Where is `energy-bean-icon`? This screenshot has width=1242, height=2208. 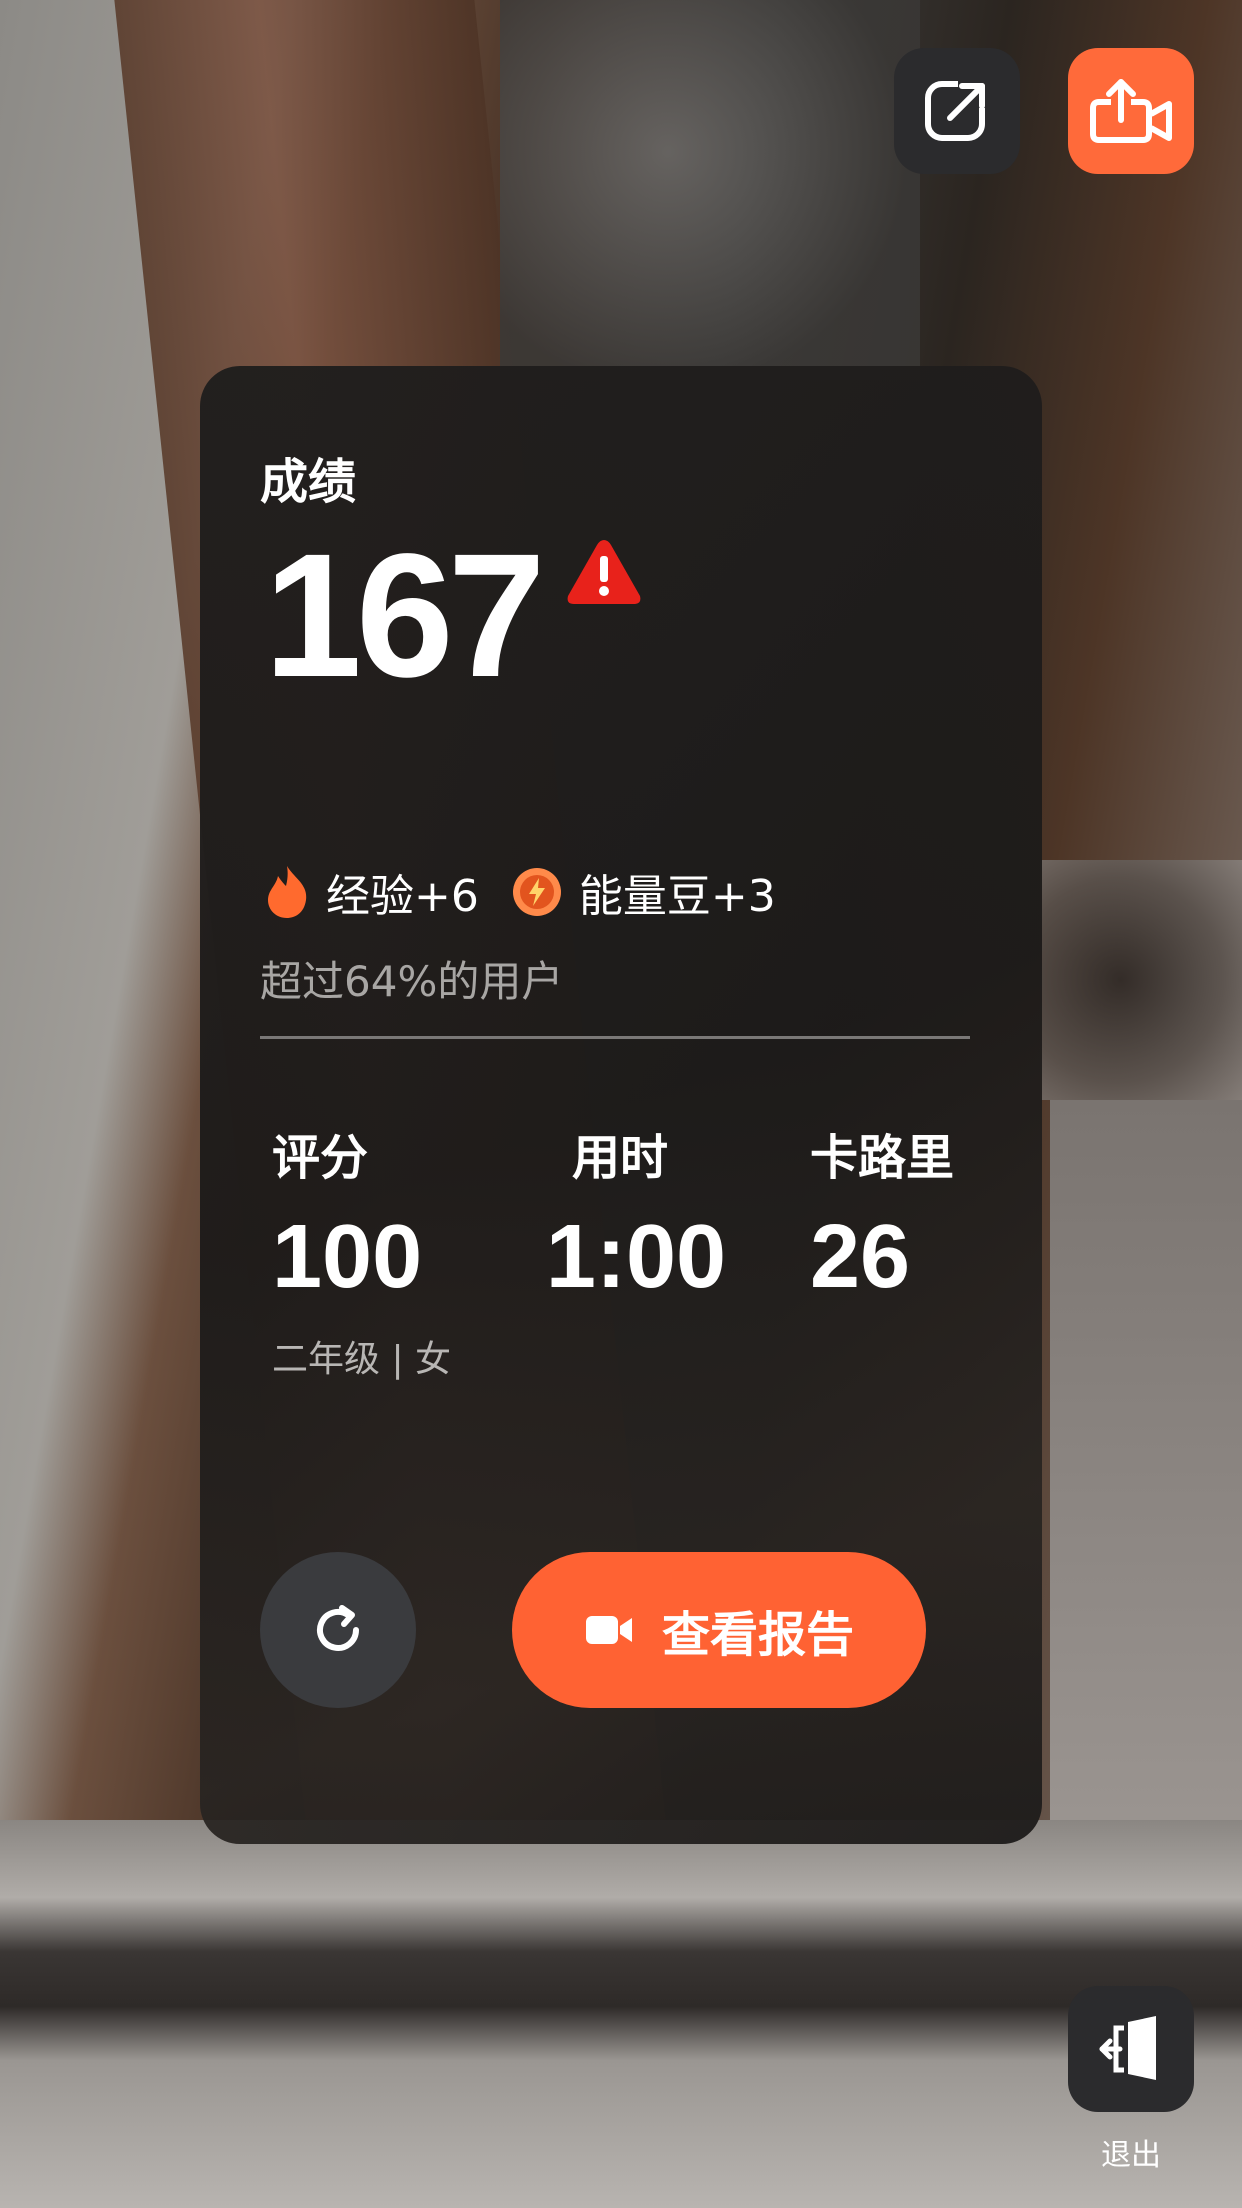
energy-bean-icon is located at coordinates (536, 892).